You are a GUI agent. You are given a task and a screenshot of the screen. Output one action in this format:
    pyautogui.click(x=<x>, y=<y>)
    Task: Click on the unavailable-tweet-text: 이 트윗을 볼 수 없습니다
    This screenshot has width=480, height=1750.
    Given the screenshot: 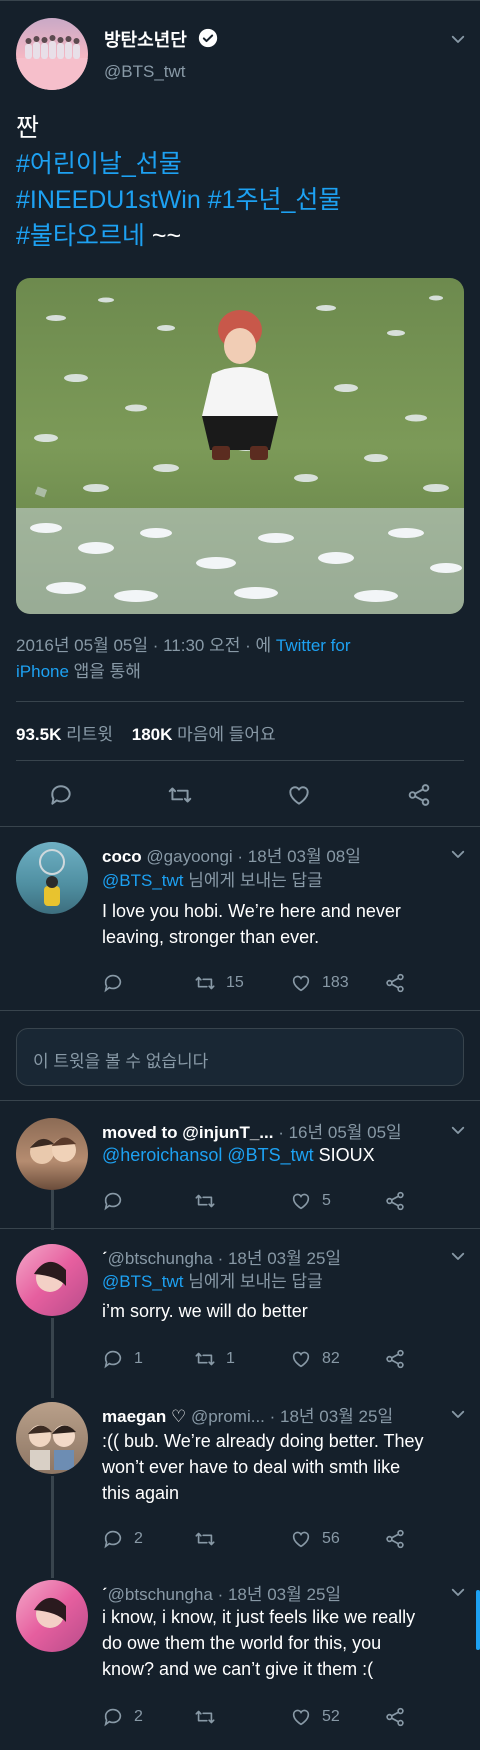 What is the action you would take?
    pyautogui.click(x=121, y=1061)
    